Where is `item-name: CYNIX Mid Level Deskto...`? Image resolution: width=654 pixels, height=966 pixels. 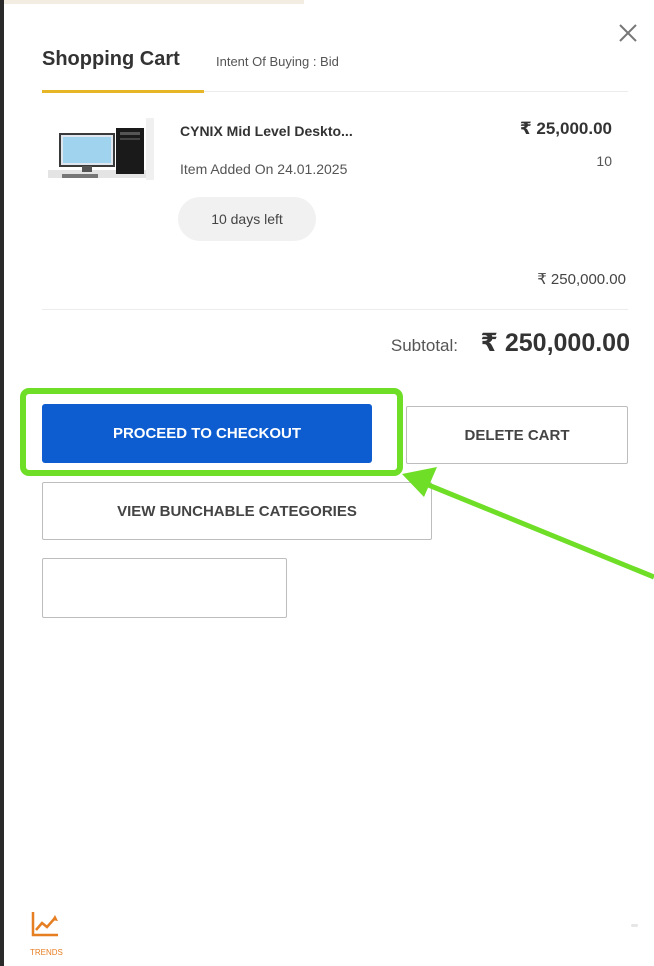 item-name: CYNIX Mid Level Deskto... is located at coordinates (266, 131).